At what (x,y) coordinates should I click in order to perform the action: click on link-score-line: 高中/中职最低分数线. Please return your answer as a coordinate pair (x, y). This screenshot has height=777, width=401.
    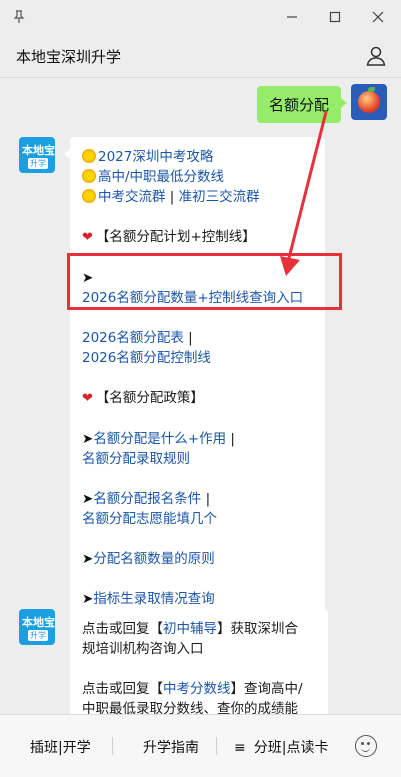
    Looking at the image, I should click on (161, 177).